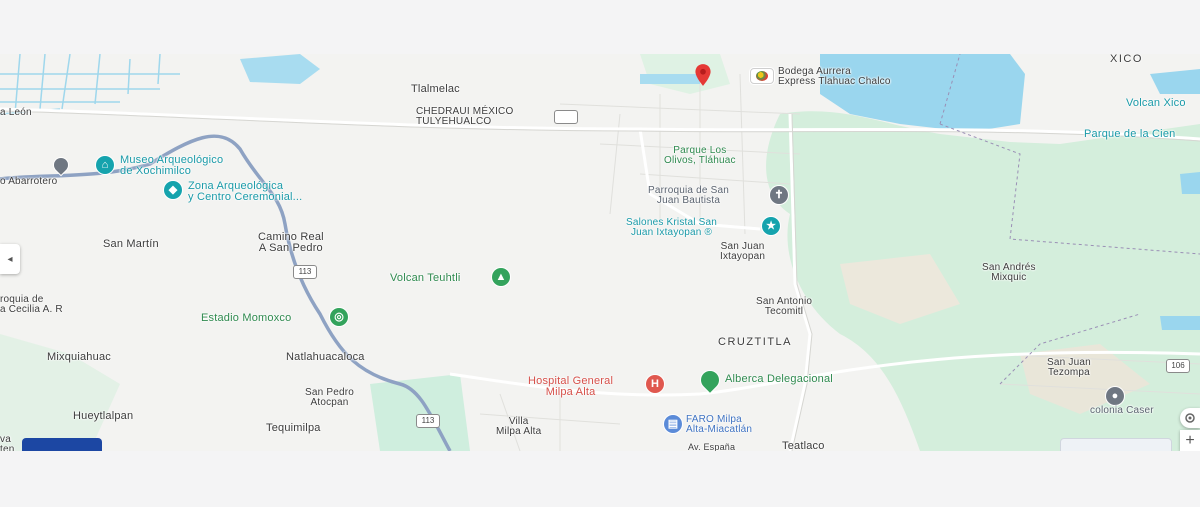 The image size is (1200, 507). What do you see at coordinates (1122, 410) in the screenshot?
I see `place-label: colonia Caser` at bounding box center [1122, 410].